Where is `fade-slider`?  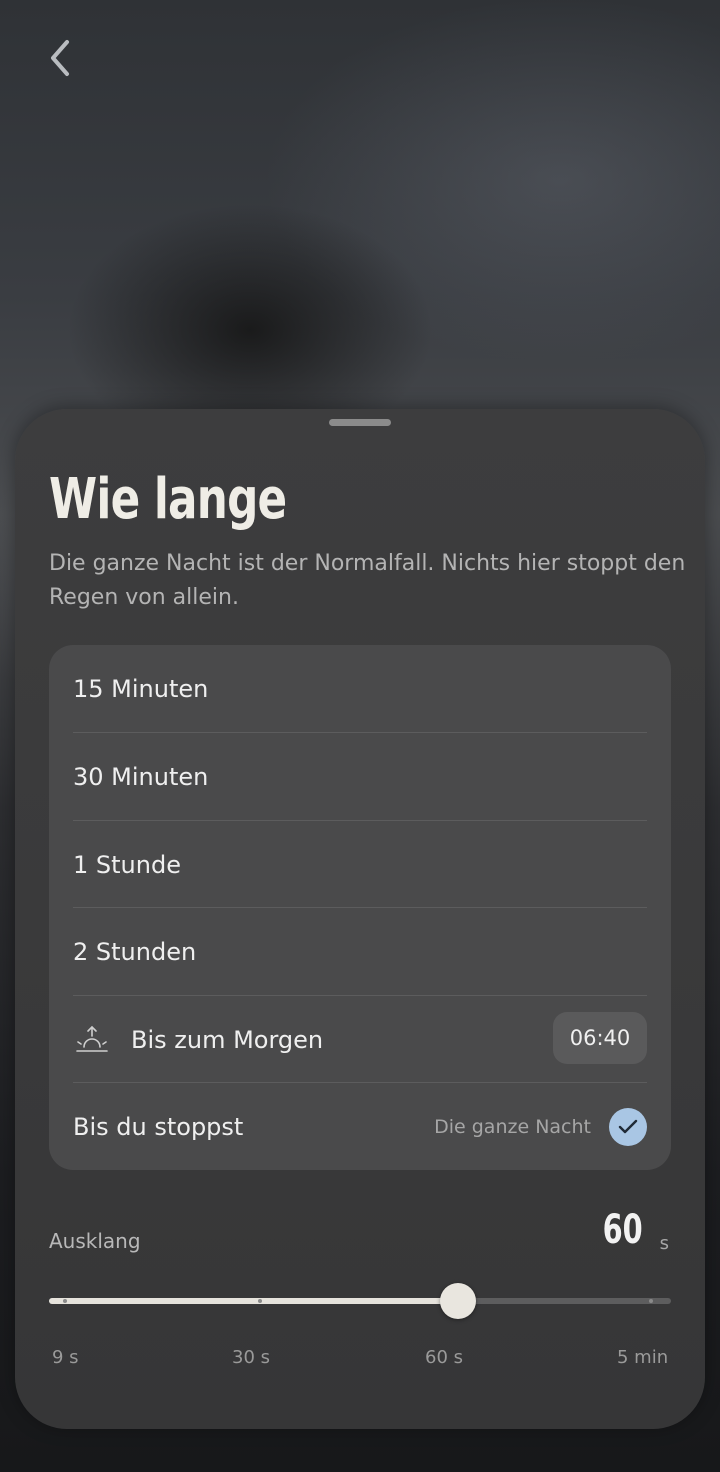
fade-slider is located at coordinates (360, 1301).